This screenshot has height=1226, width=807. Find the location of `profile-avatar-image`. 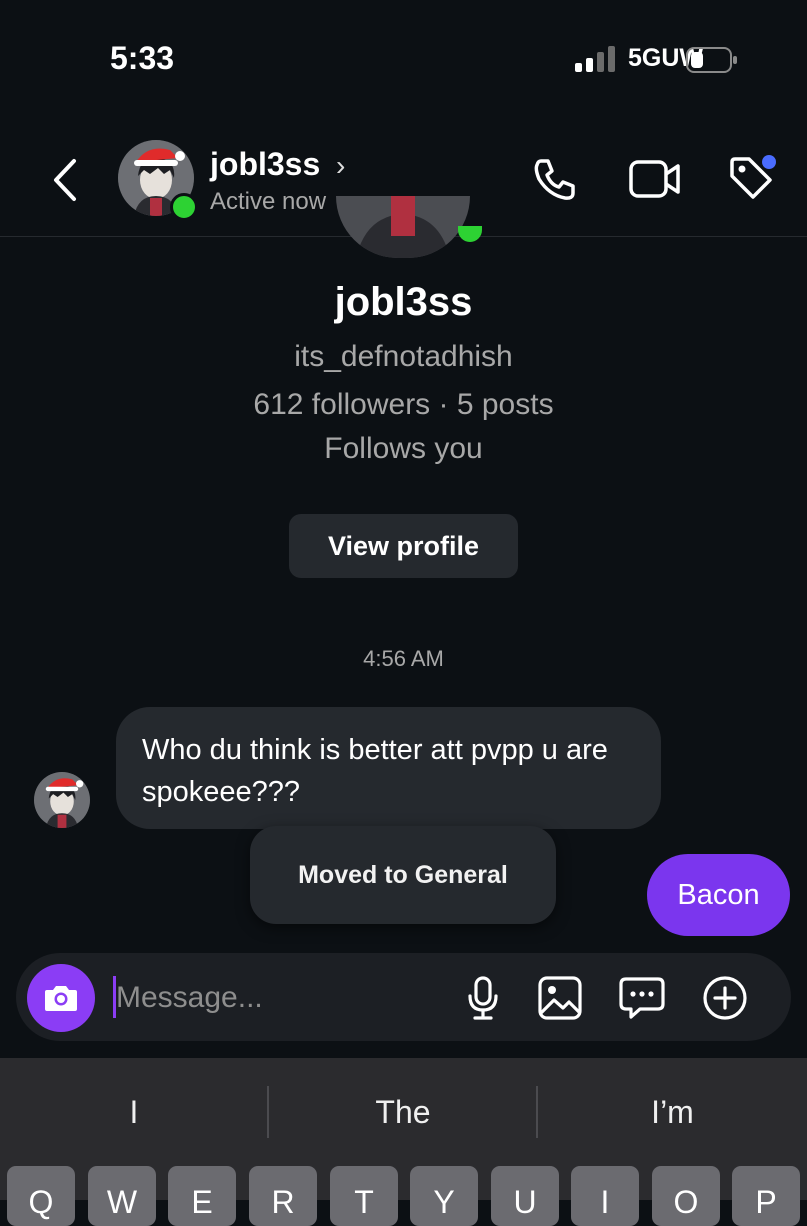

profile-avatar-image is located at coordinates (403, 227).